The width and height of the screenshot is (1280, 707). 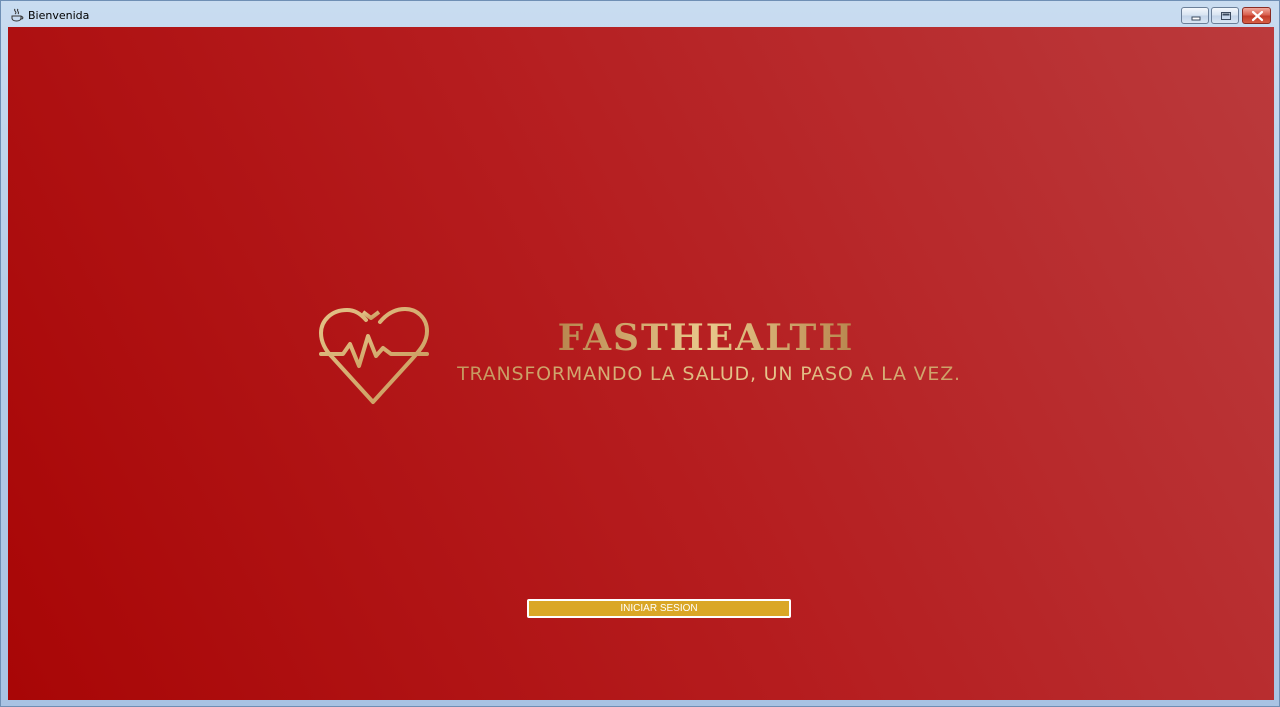 What do you see at coordinates (374, 355) in the screenshot?
I see `heart-pulse-icon` at bounding box center [374, 355].